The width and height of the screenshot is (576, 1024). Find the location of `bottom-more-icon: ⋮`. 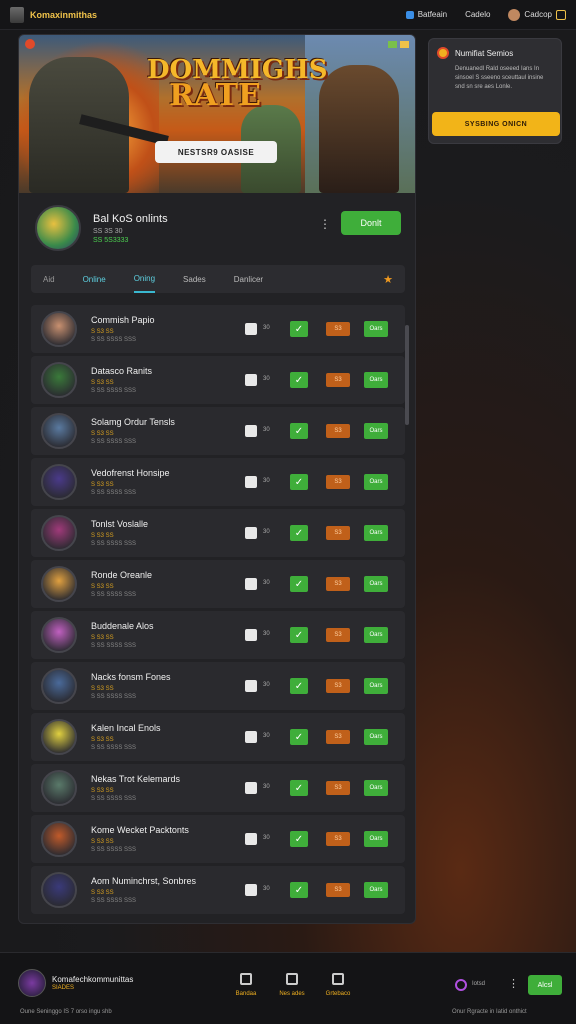

bottom-more-icon: ⋮ is located at coordinates (513, 983).